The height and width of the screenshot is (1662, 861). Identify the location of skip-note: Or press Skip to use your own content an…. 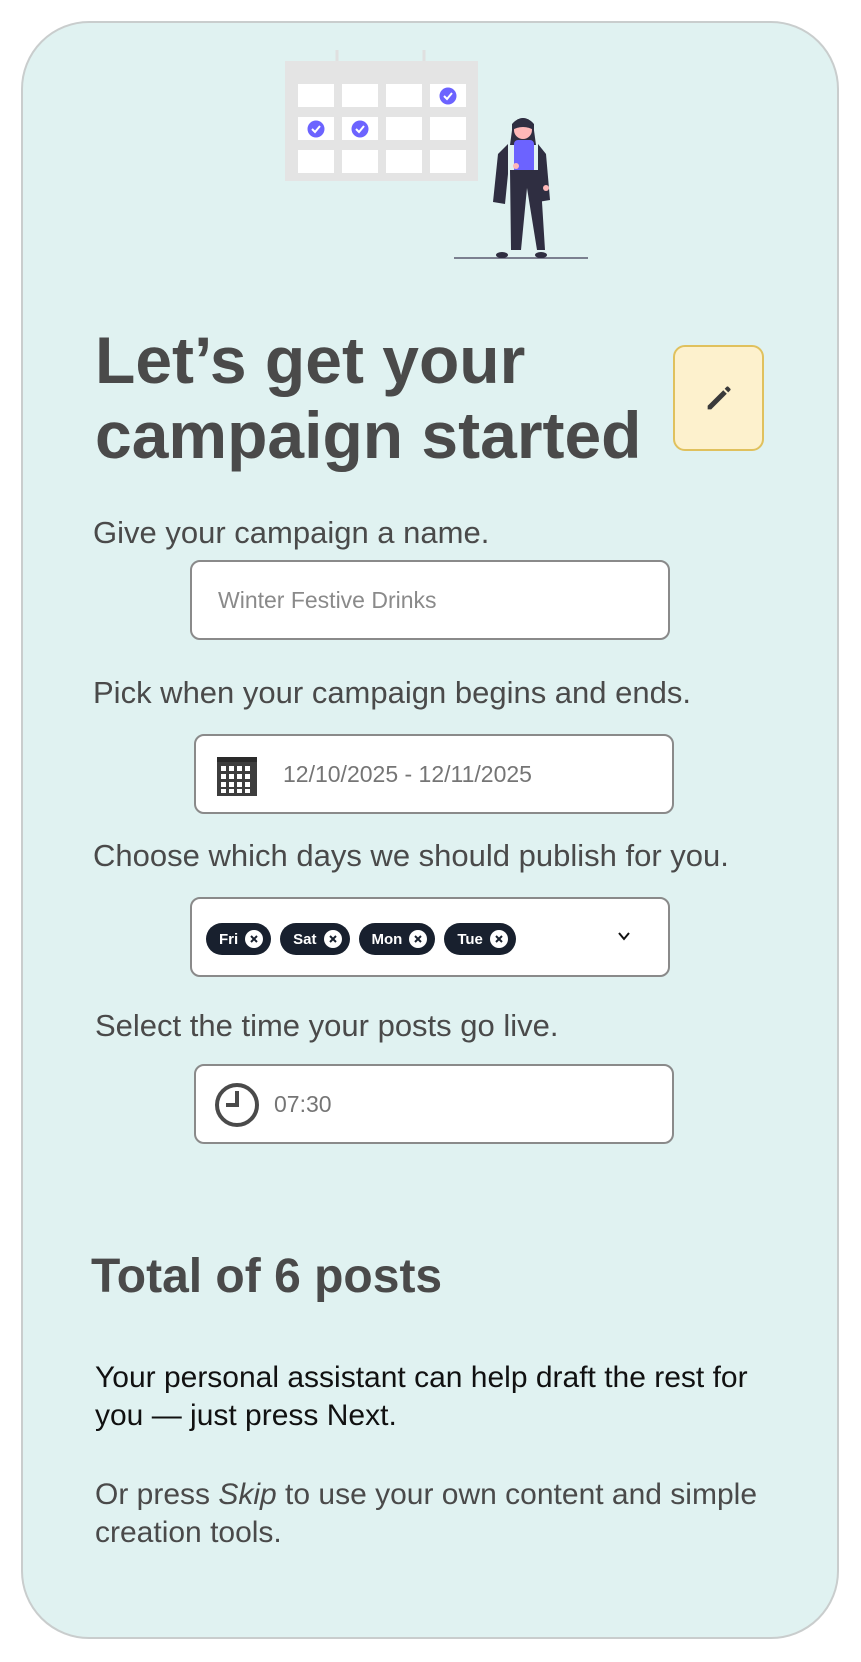
(435, 1514).